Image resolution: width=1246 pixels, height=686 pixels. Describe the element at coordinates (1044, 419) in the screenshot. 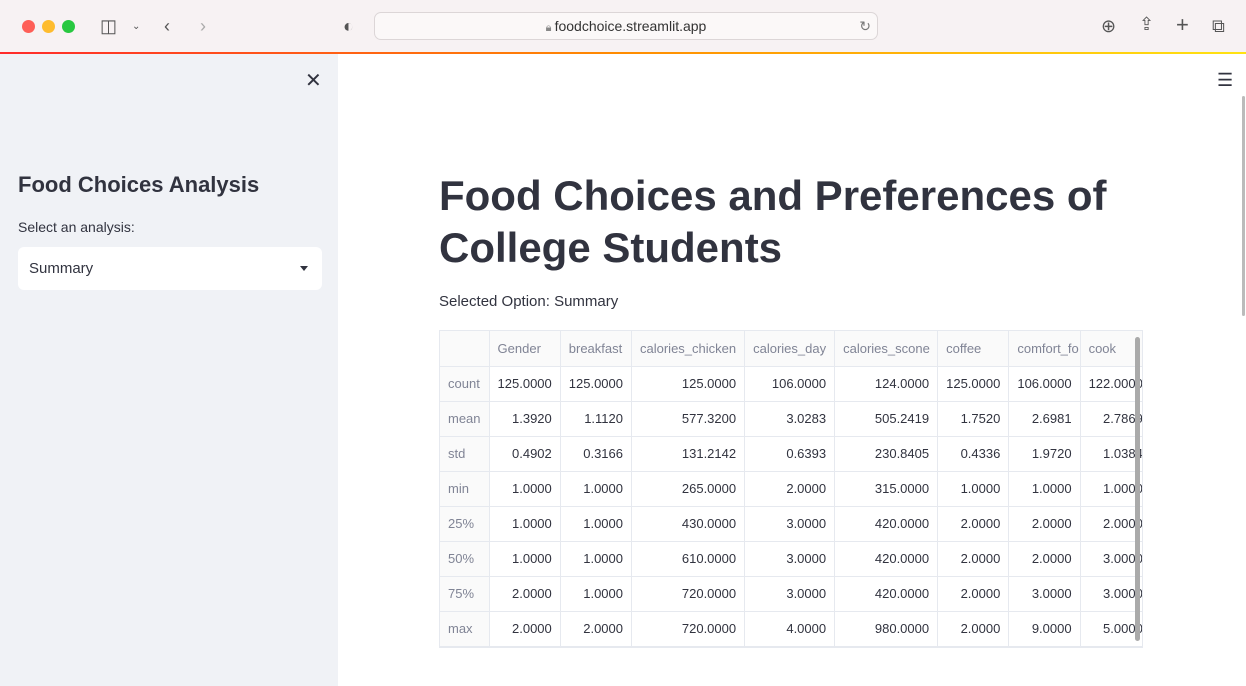

I see `table-cell: 2.6981` at that location.